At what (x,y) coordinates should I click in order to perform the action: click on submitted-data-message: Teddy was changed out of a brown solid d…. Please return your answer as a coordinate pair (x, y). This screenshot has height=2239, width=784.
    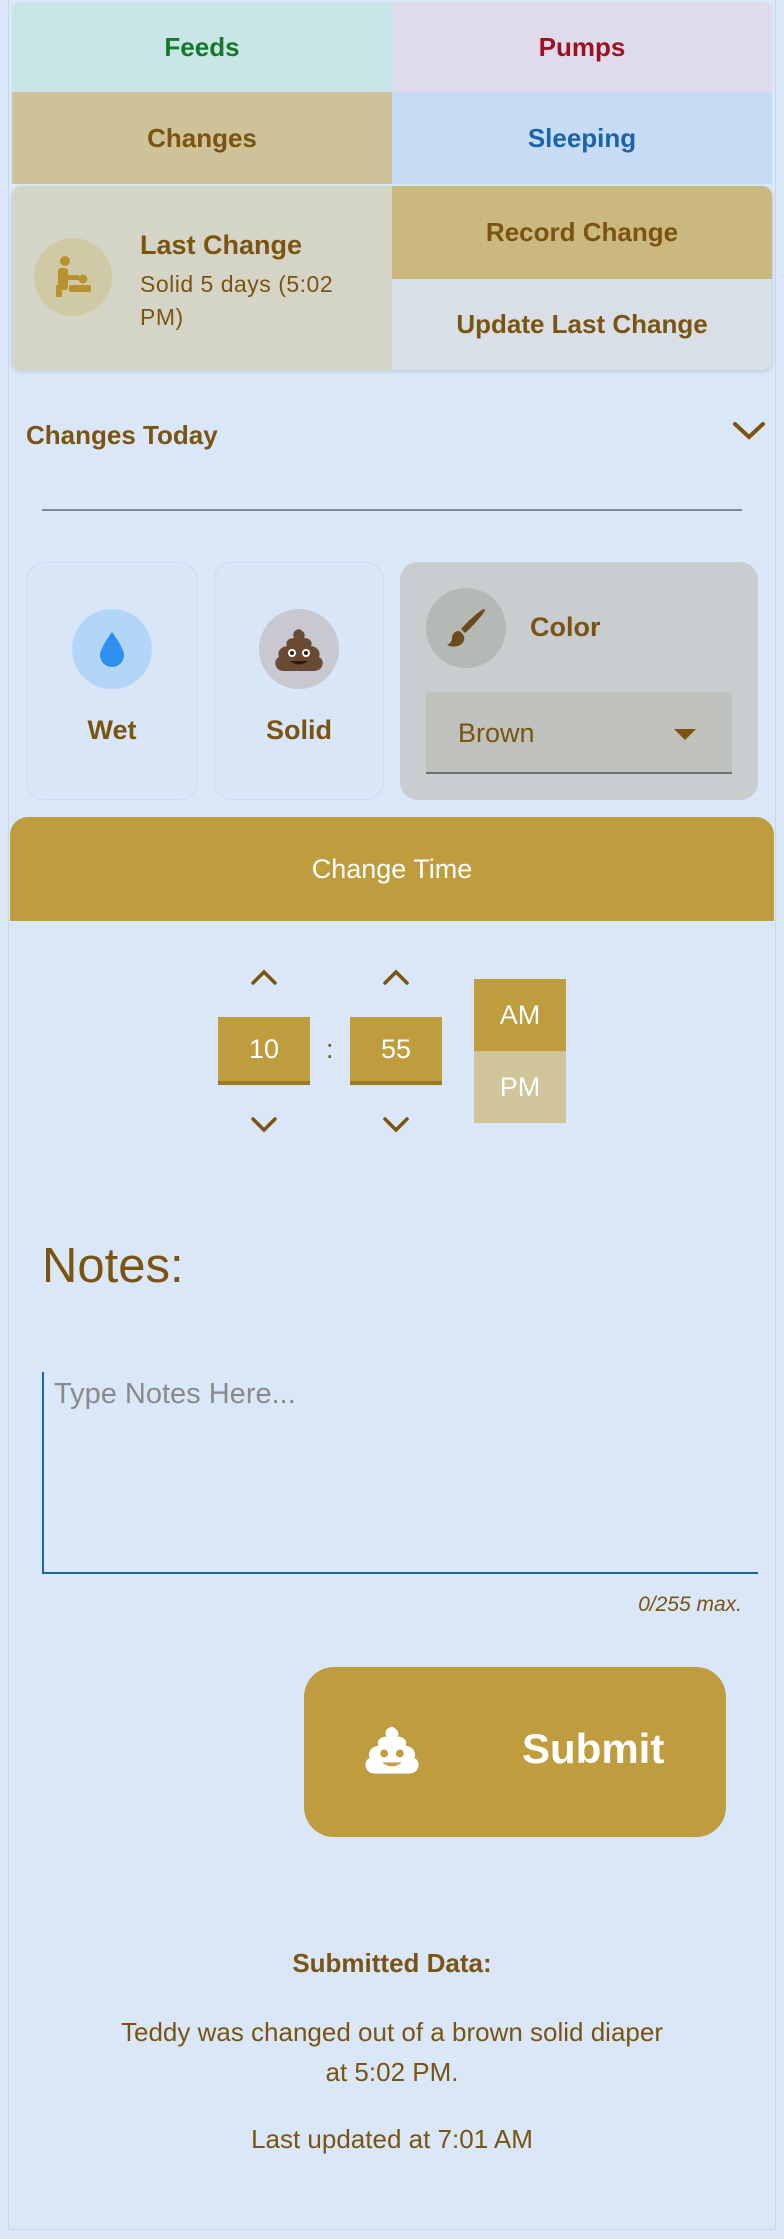
    Looking at the image, I should click on (391, 2052).